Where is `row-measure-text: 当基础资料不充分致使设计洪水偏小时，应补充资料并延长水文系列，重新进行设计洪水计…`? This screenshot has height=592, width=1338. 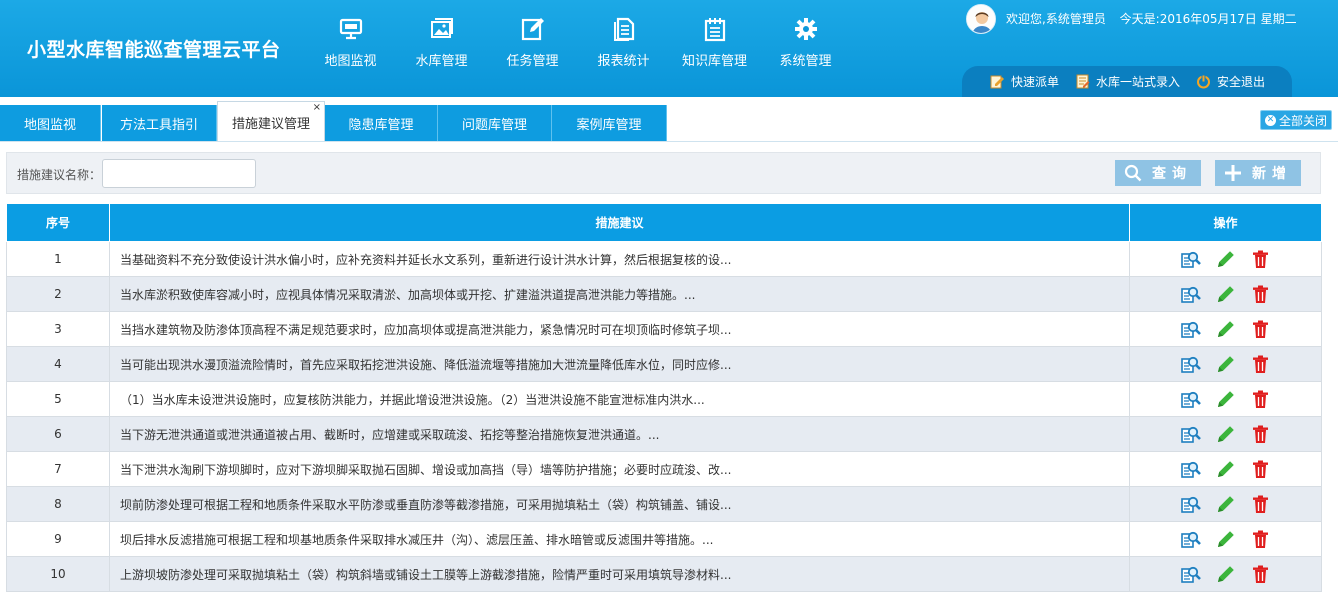
row-measure-text: 当基础资料不充分致使设计洪水偏小时，应补充资料并延长水文系列，重新进行设计洪水计… is located at coordinates (619, 259).